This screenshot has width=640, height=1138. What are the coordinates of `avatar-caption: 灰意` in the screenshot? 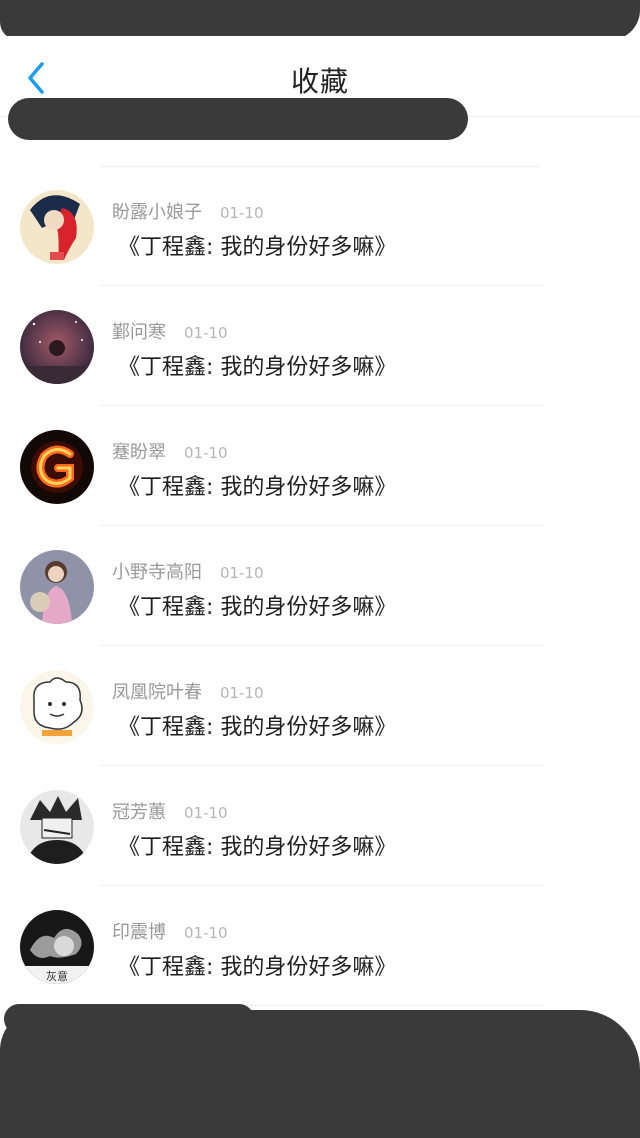 It's located at (57, 976).